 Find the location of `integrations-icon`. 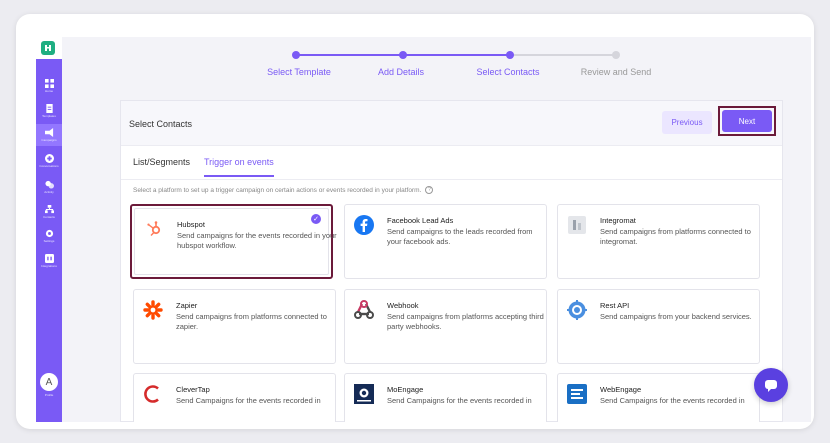

integrations-icon is located at coordinates (49, 258).